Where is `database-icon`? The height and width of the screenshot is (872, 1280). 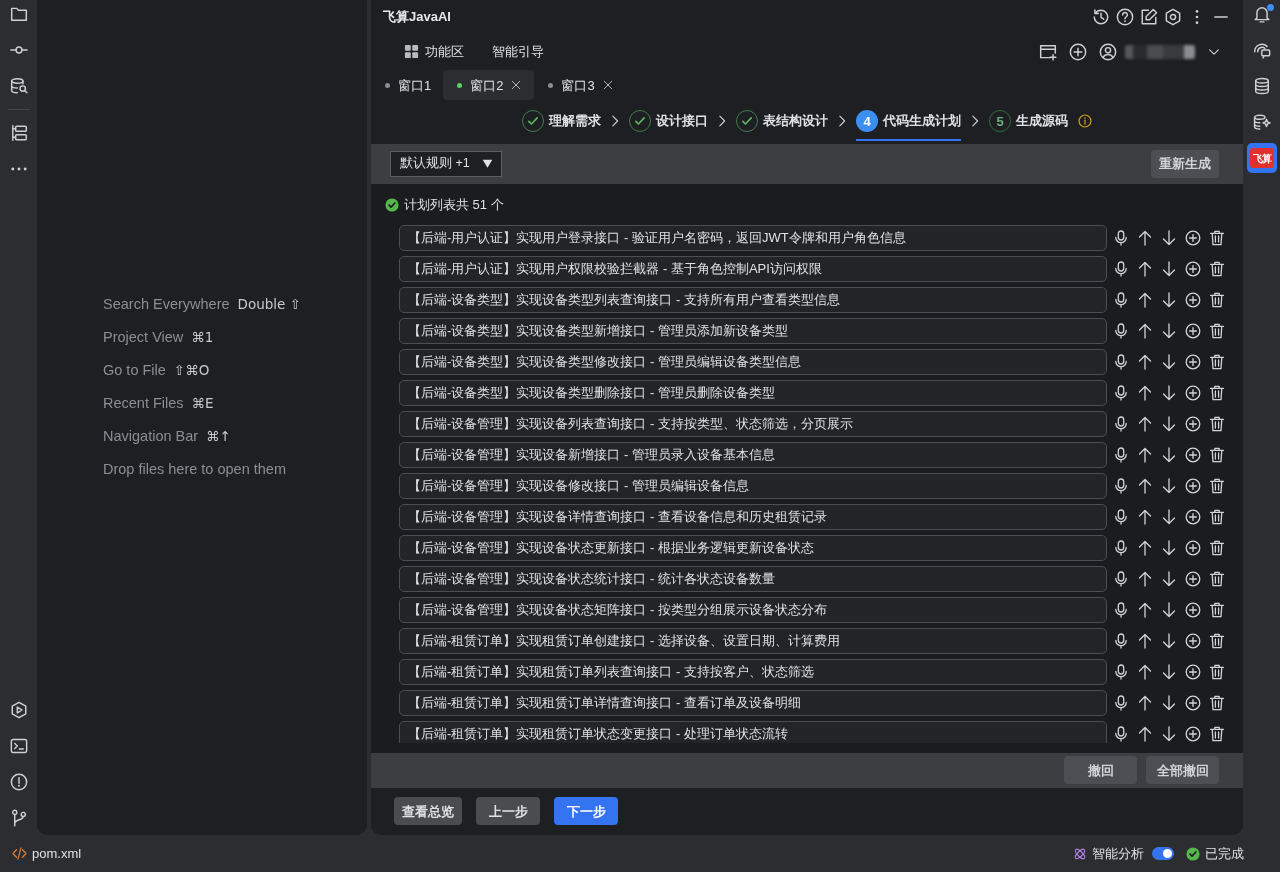
database-icon is located at coordinates (1261, 86).